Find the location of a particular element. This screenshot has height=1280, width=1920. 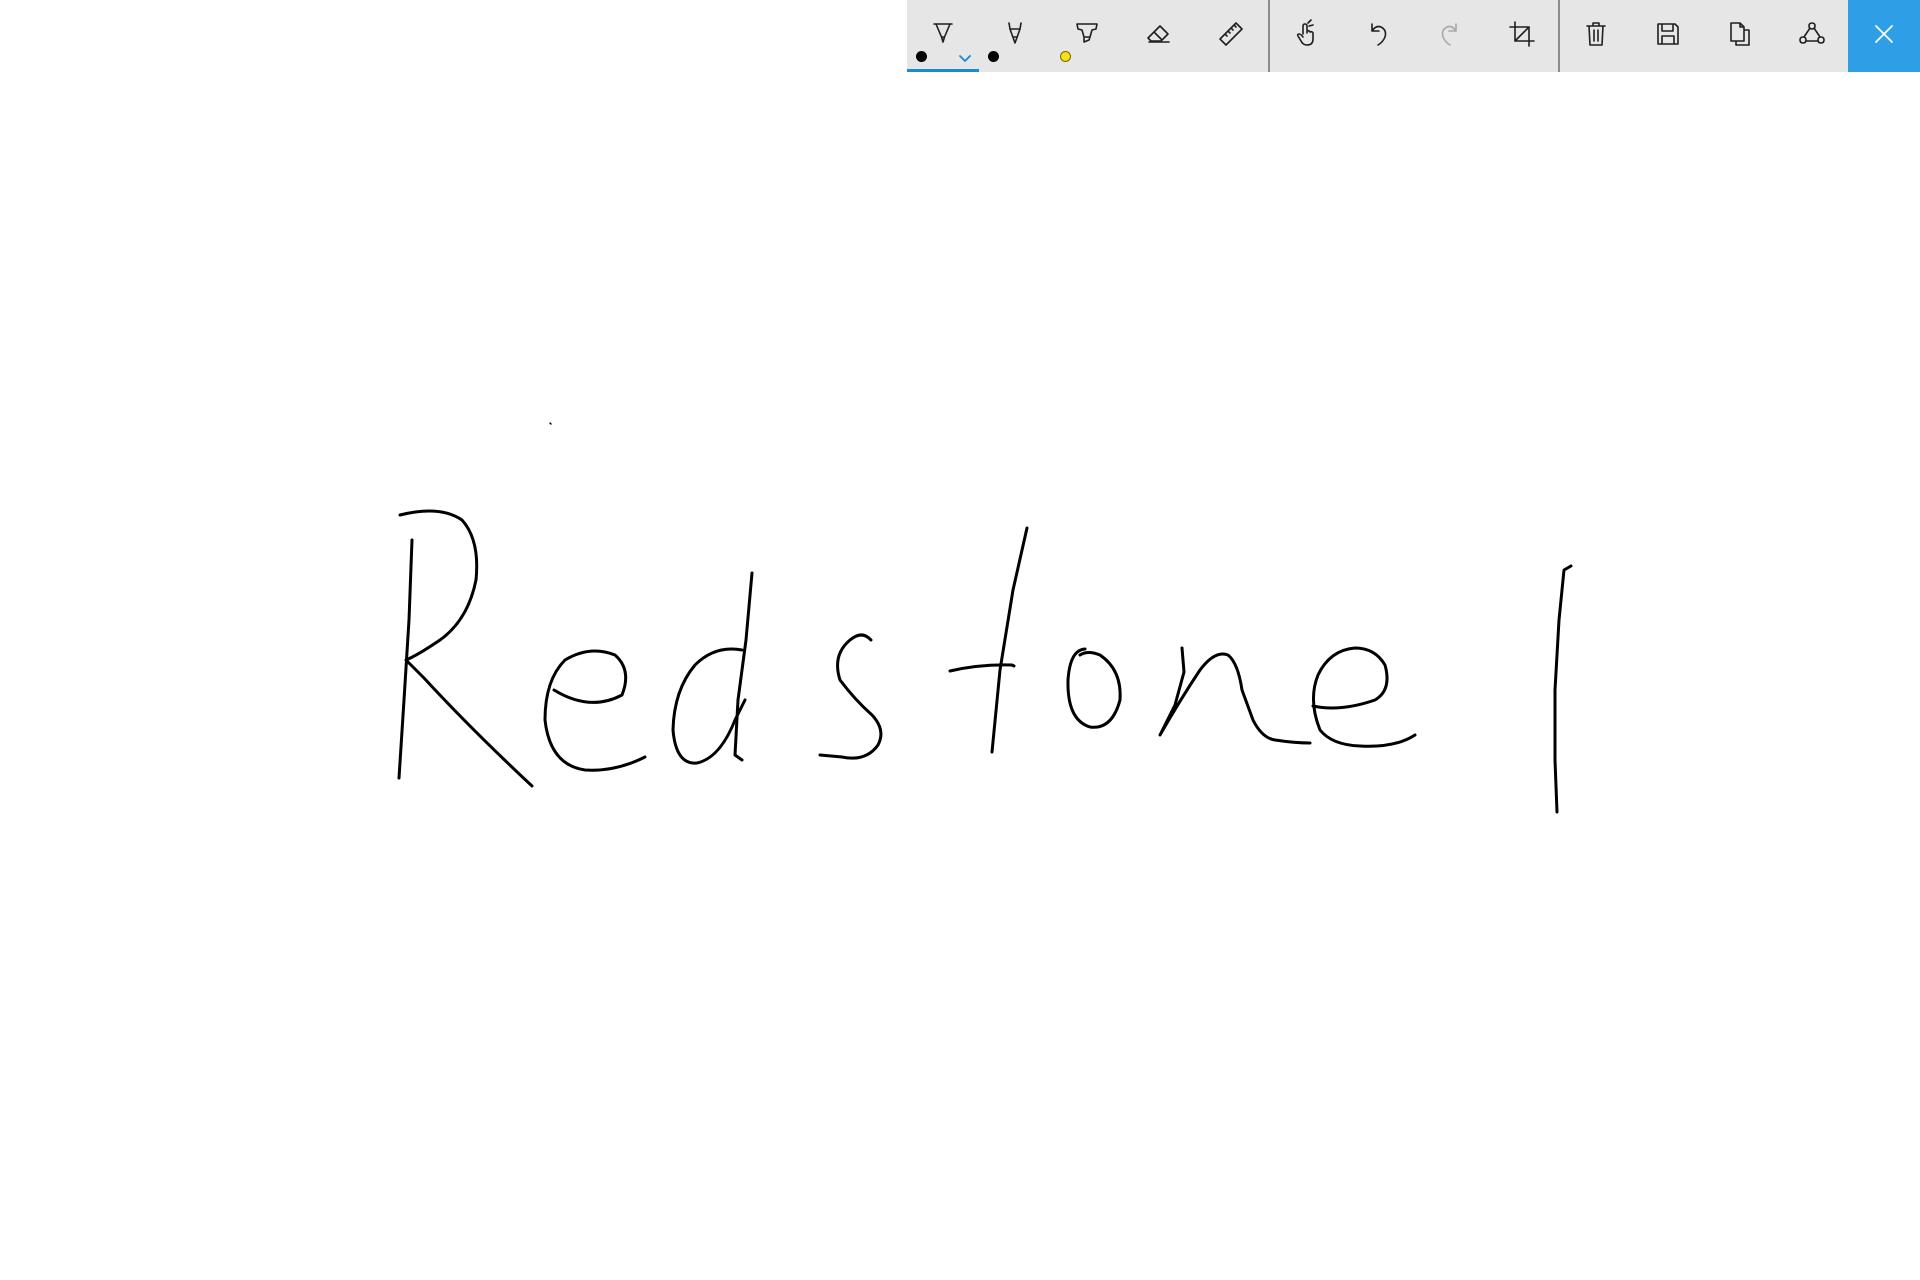

ink-letter-n is located at coordinates (1235, 695).